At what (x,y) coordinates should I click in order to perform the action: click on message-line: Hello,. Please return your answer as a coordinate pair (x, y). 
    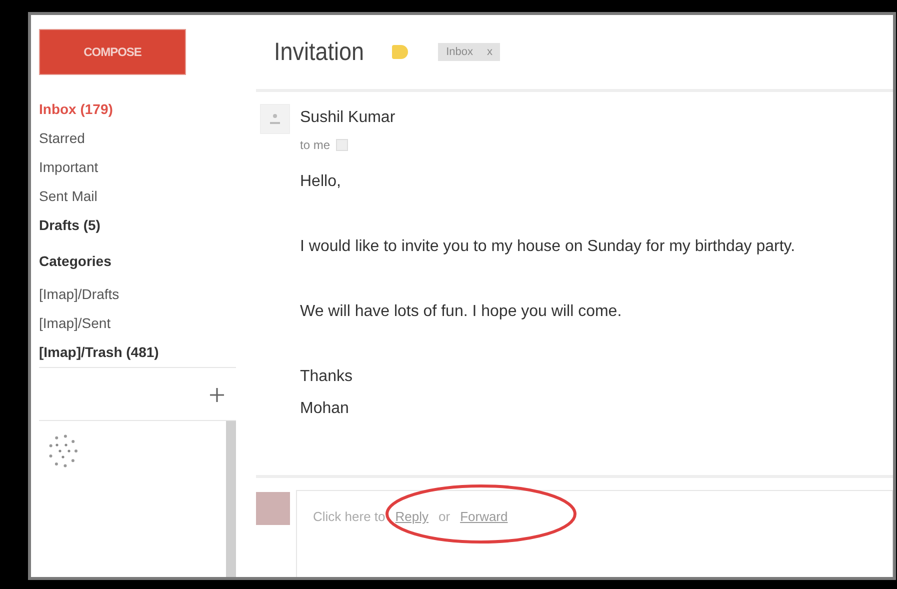
    Looking at the image, I should click on (321, 182).